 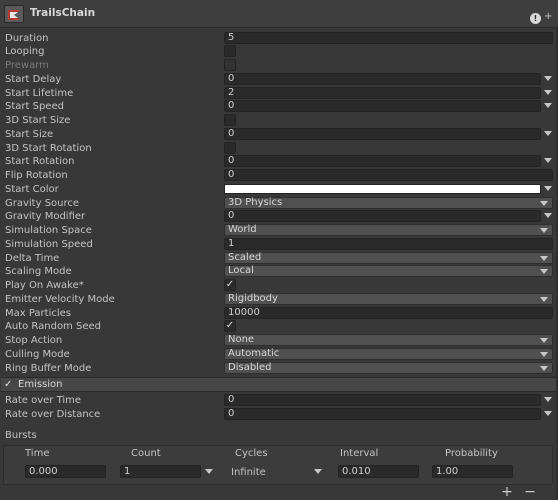 What do you see at coordinates (160, 471) in the screenshot?
I see `burst-count-field: 1` at bounding box center [160, 471].